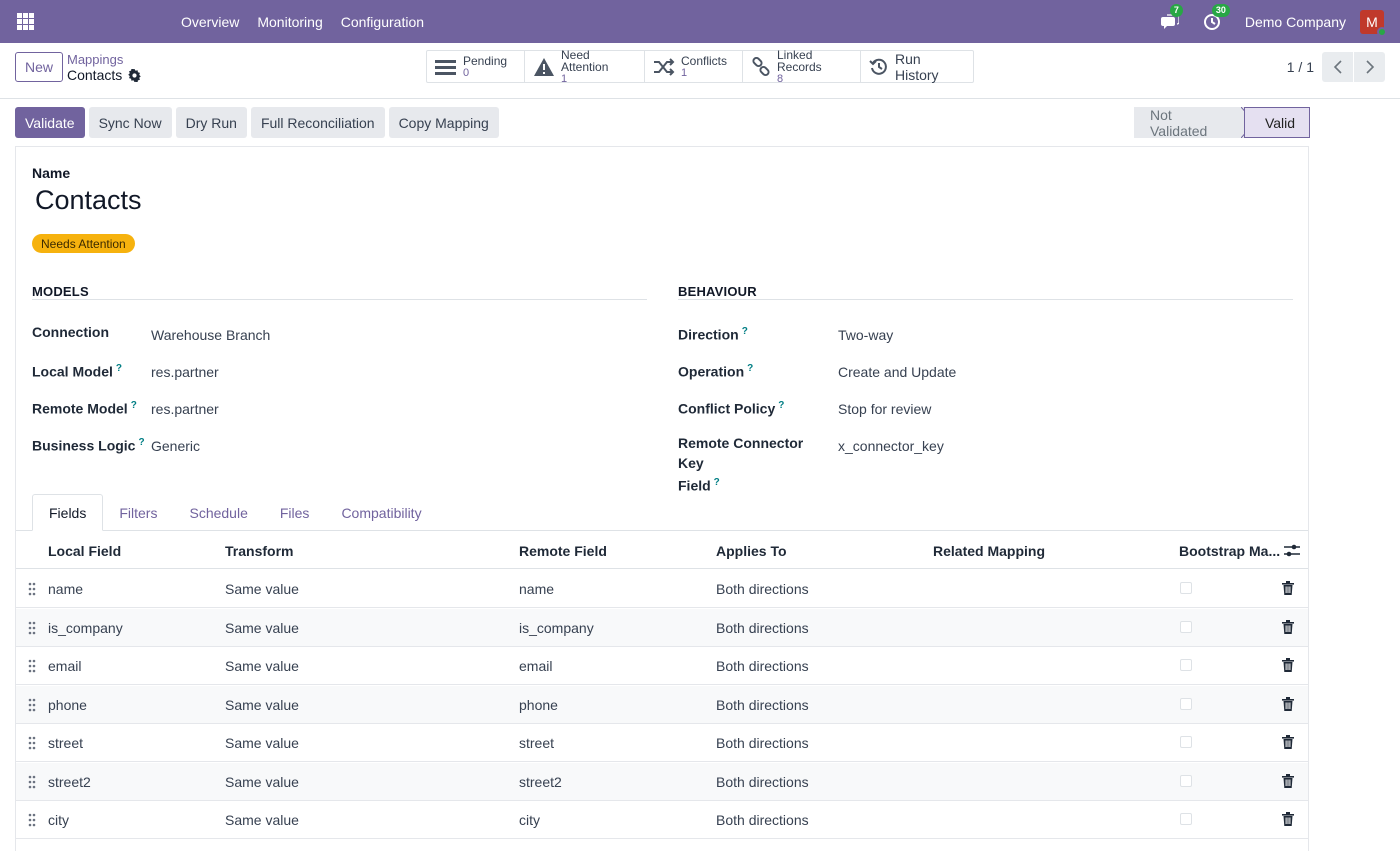 This screenshot has width=1400, height=851. Describe the element at coordinates (662, 820) in the screenshot. I see `table-row: city Same value city Both directions` at that location.